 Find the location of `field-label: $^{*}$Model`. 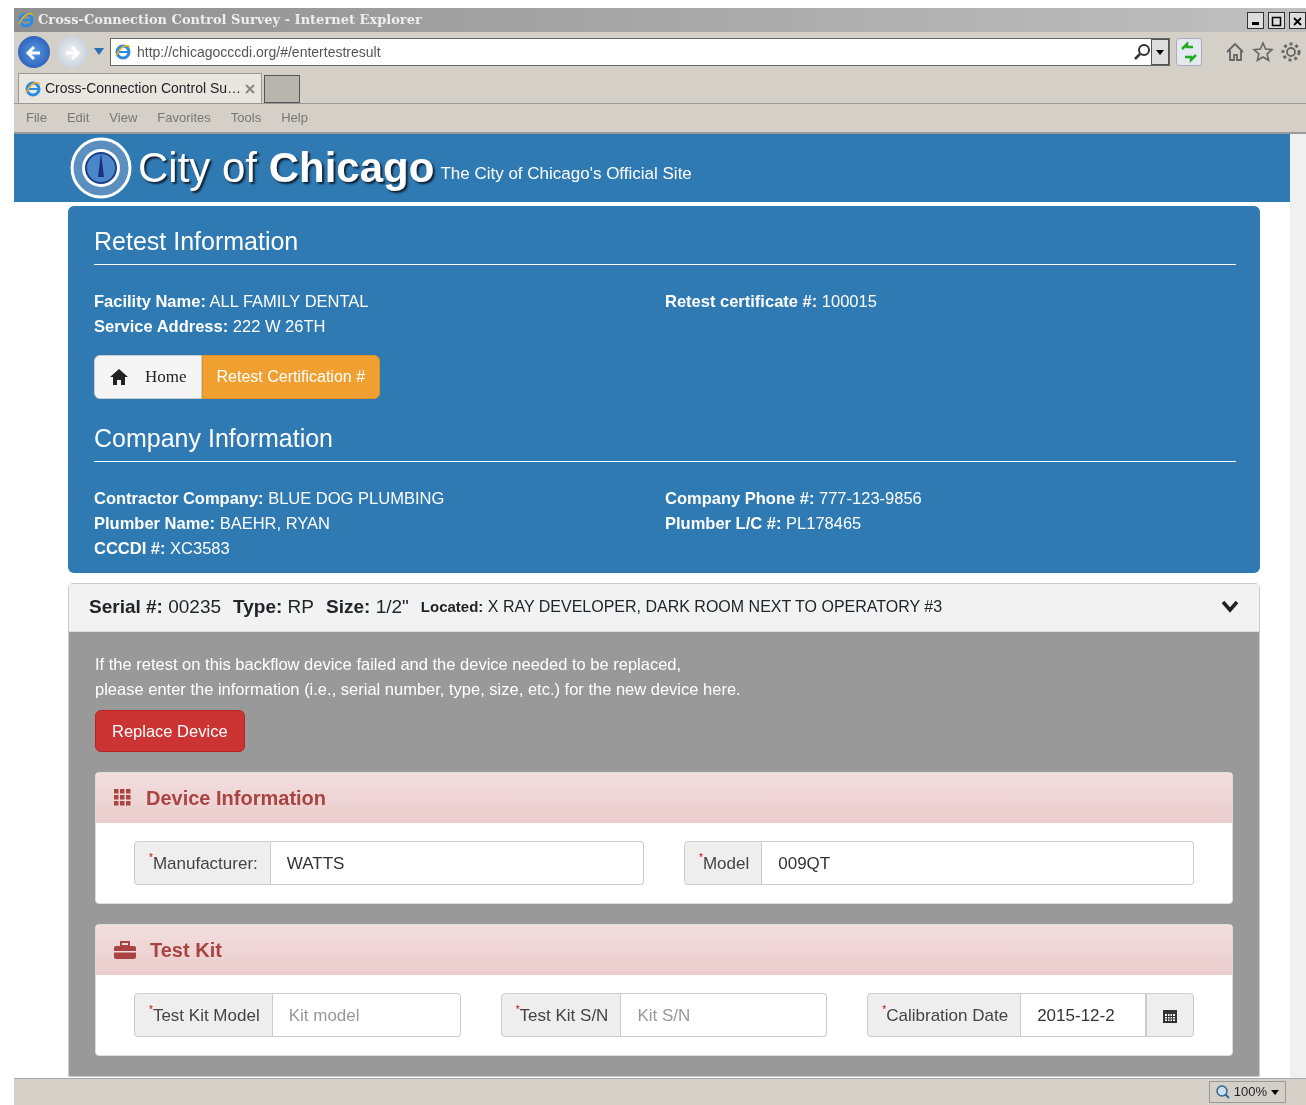

field-label: $^{*}$Model is located at coordinates (723, 863).